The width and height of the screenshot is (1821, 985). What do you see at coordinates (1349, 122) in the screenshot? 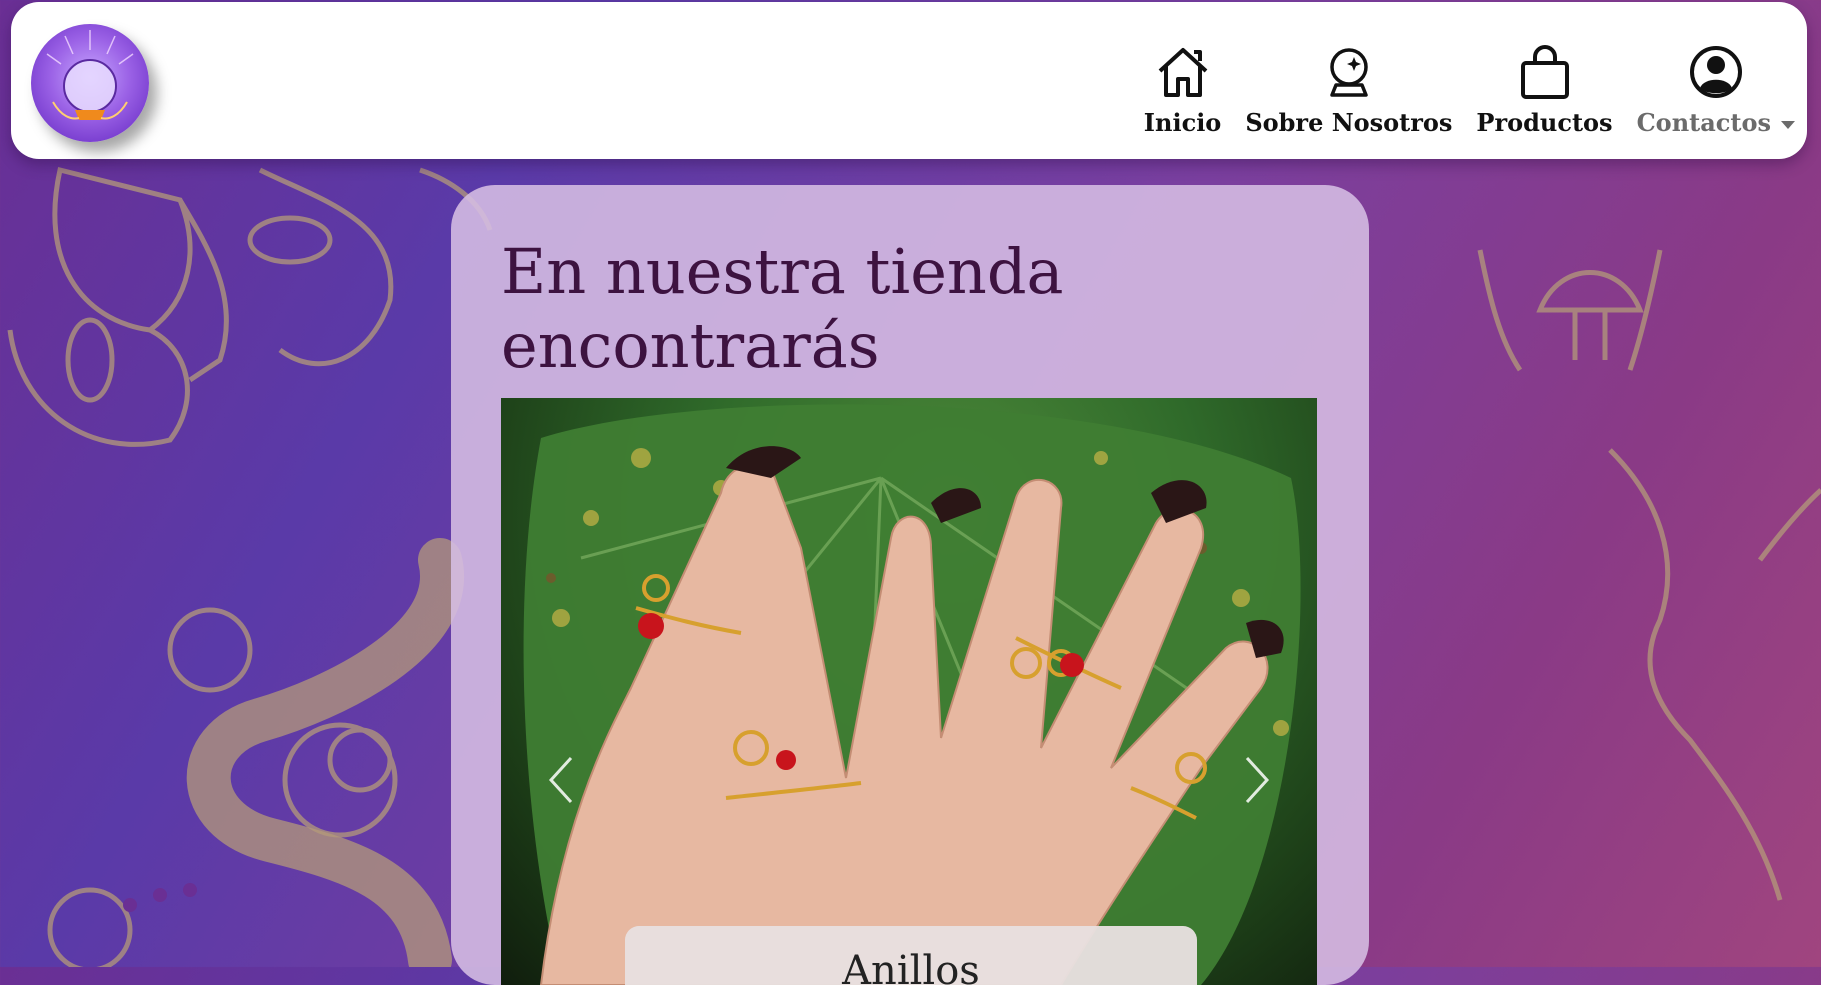
I see `nav-sobre-nosotros-label: Sobre Nosotros` at bounding box center [1349, 122].